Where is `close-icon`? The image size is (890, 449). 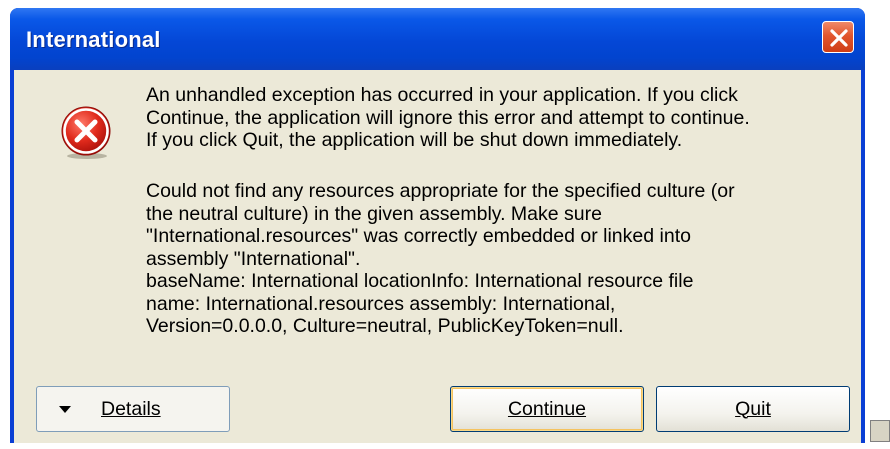 close-icon is located at coordinates (839, 38).